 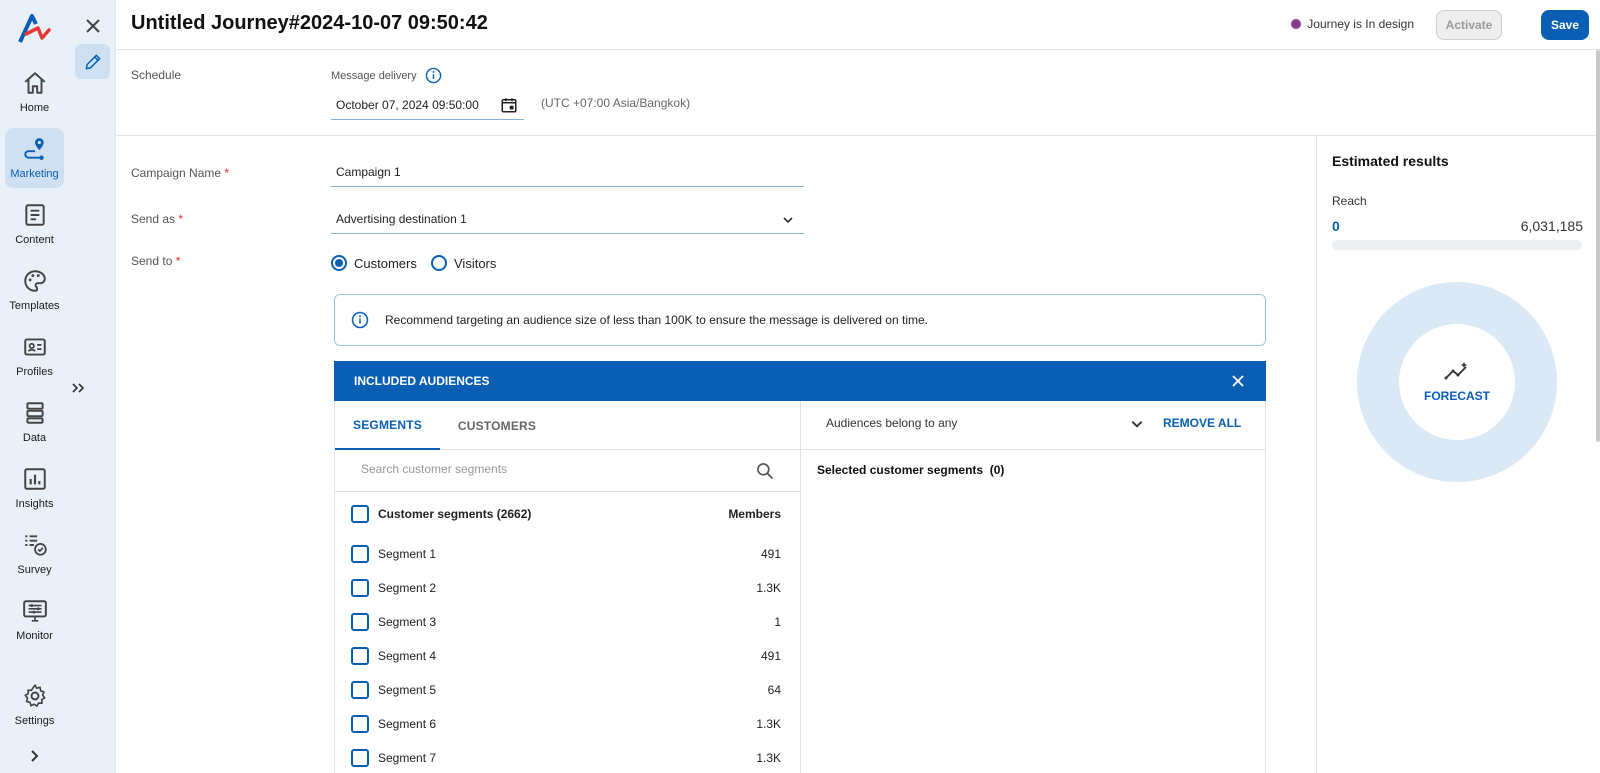 I want to click on document-icon, so click(x=34, y=215).